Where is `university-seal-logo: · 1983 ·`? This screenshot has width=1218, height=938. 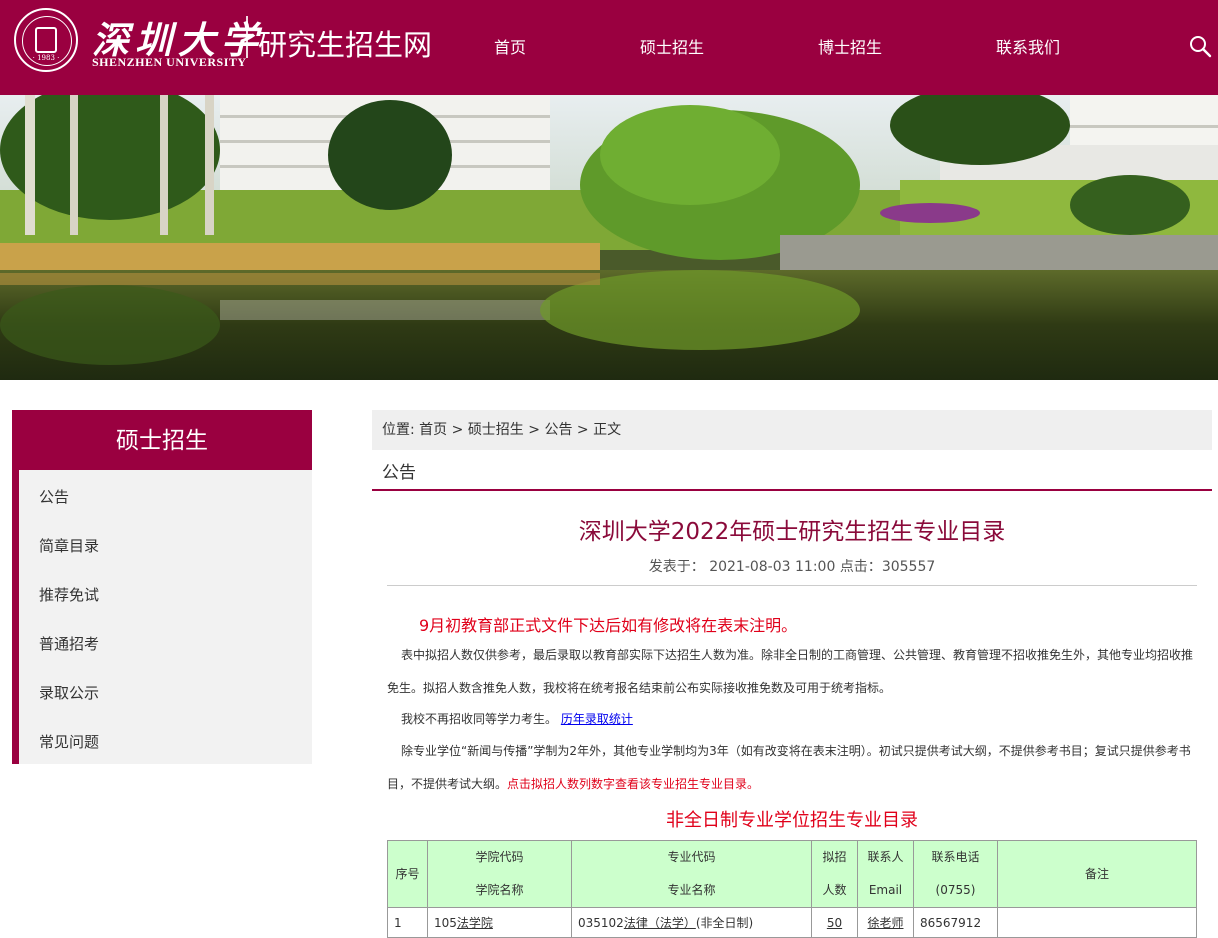
university-seal-logo: · 1983 · is located at coordinates (46, 40).